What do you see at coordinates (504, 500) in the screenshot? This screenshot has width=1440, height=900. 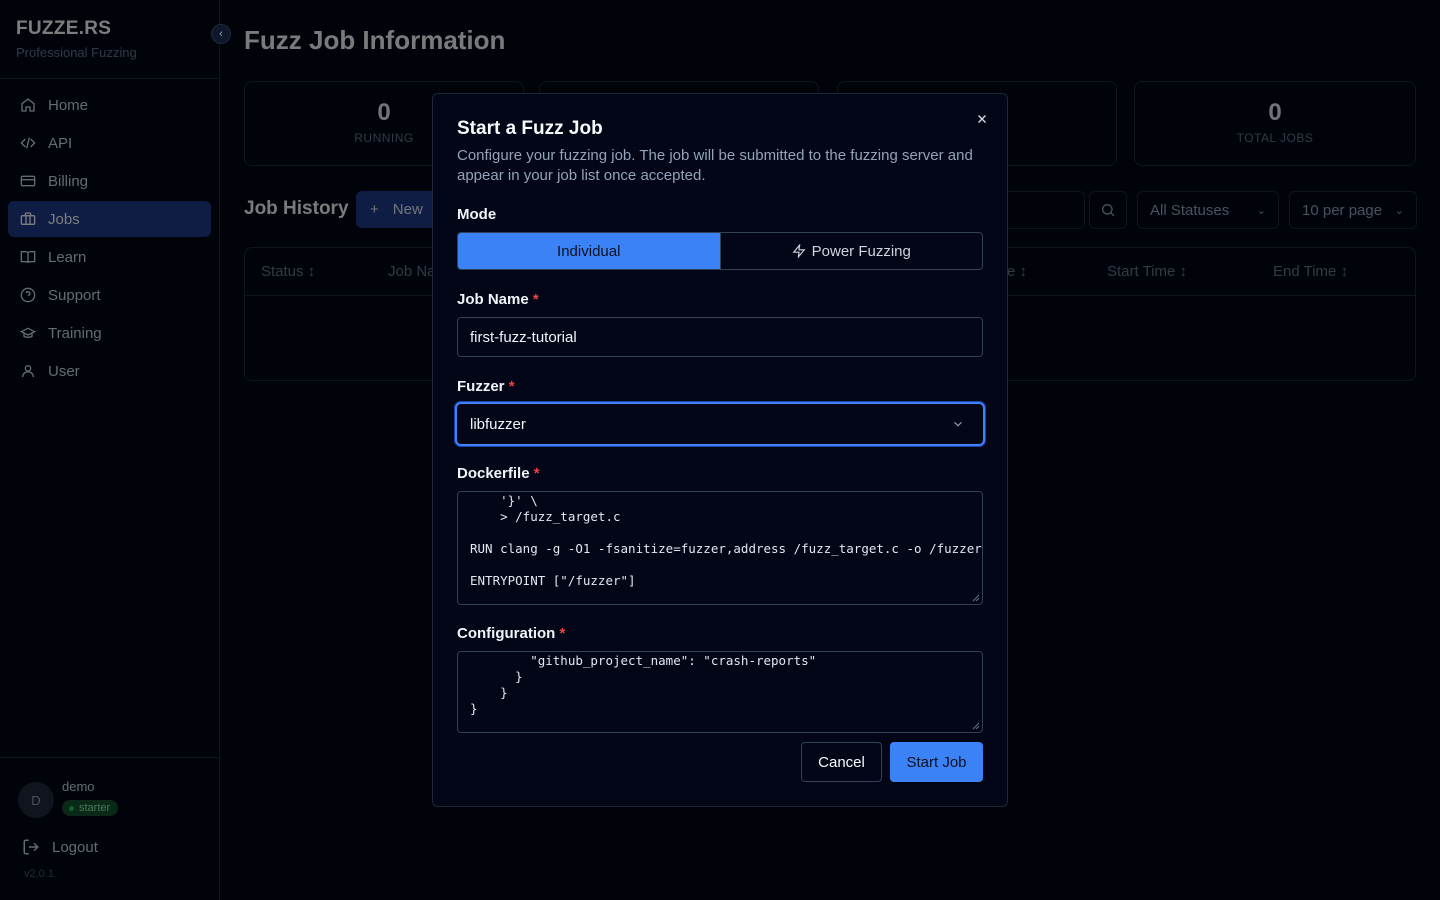 I see `code-line: '}' \` at bounding box center [504, 500].